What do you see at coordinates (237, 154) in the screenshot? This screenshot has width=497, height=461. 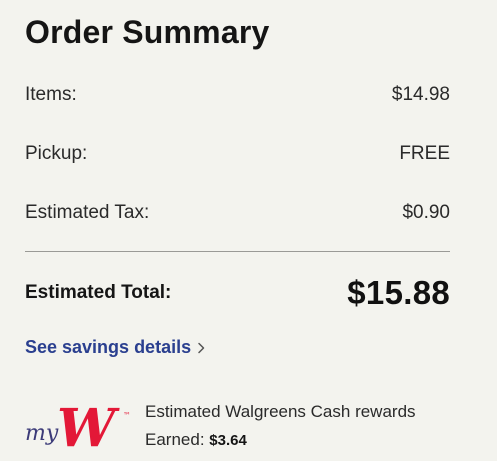 I see `pickup-row: Pickup: FREE` at bounding box center [237, 154].